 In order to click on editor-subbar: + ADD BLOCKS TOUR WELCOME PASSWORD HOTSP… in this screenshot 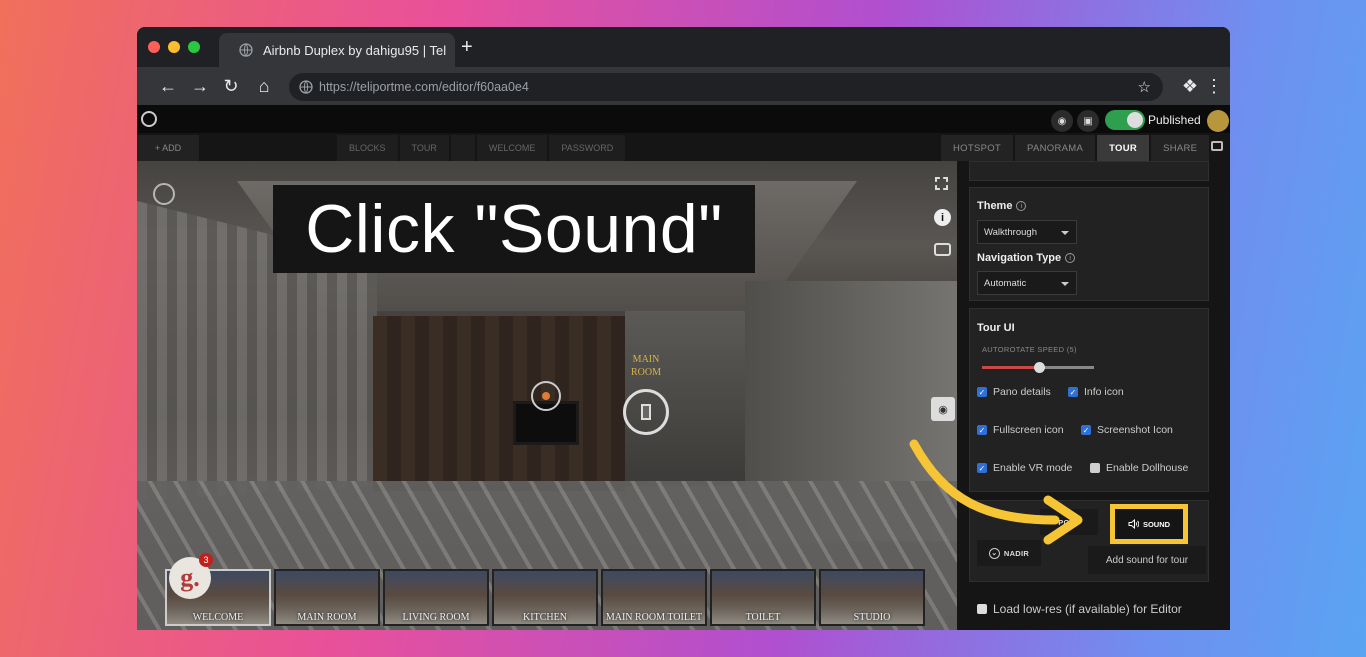, I will do `click(683, 147)`.